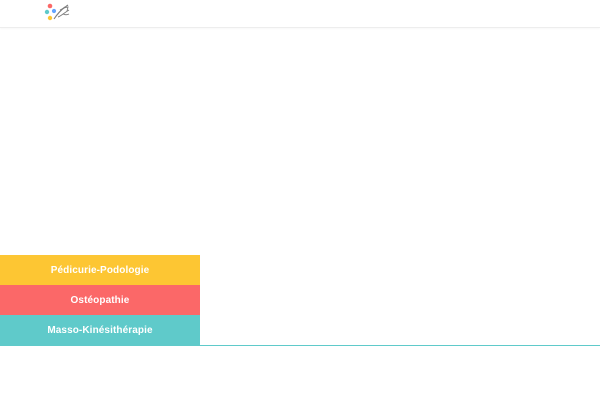 The height and width of the screenshot is (400, 600). Describe the element at coordinates (100, 330) in the screenshot. I see `service-item-masso-kinesitherapie: Masso-Kinésithérapie` at that location.